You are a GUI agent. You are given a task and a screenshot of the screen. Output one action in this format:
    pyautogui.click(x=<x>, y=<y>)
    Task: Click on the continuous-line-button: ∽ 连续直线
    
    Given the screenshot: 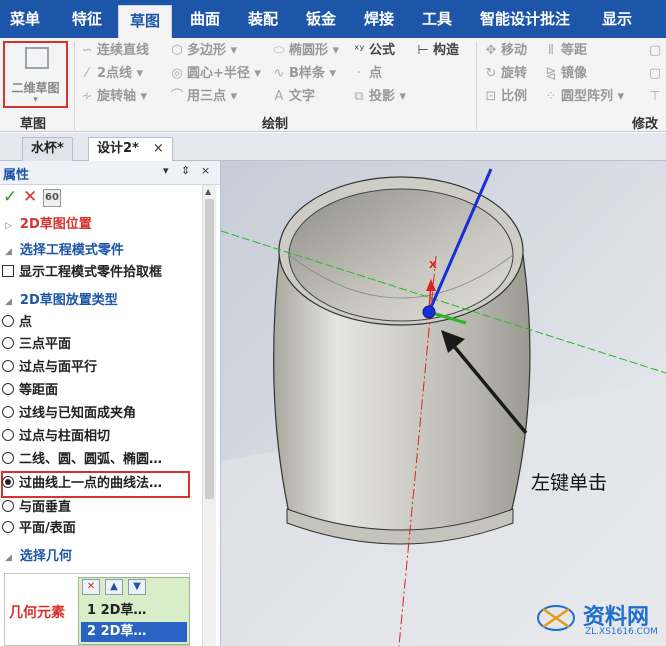 What is the action you would take?
    pyautogui.click(x=114, y=51)
    